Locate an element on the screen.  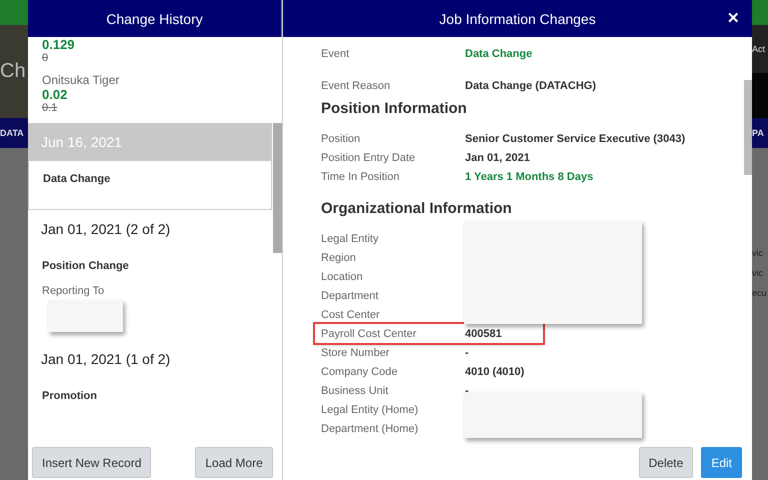
field-label: Time In Position is located at coordinates (360, 176).